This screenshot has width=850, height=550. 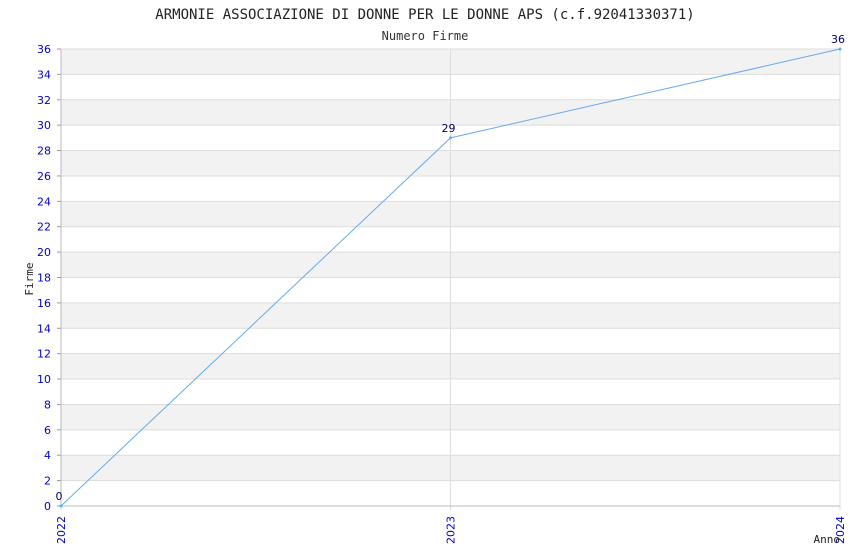 What do you see at coordinates (44, 303) in the screenshot?
I see `y-tick-label: 16` at bounding box center [44, 303].